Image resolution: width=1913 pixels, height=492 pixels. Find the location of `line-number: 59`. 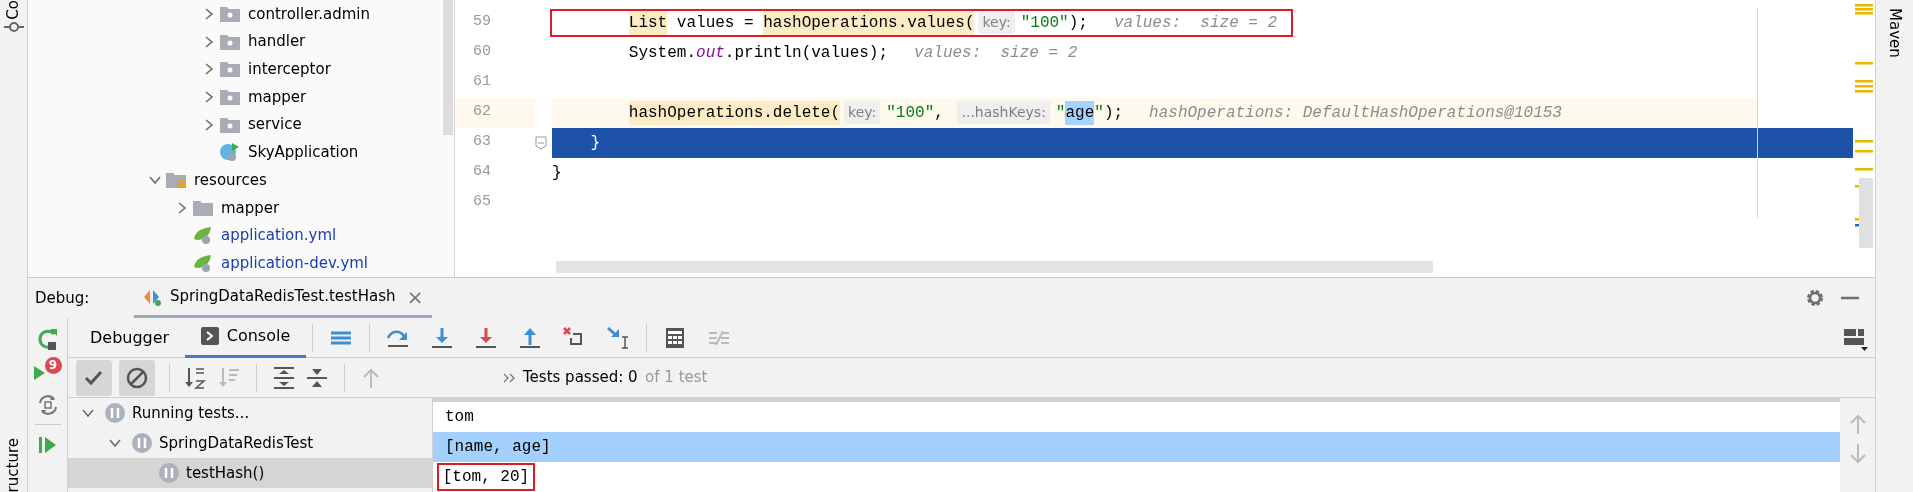

line-number: 59 is located at coordinates (482, 22).